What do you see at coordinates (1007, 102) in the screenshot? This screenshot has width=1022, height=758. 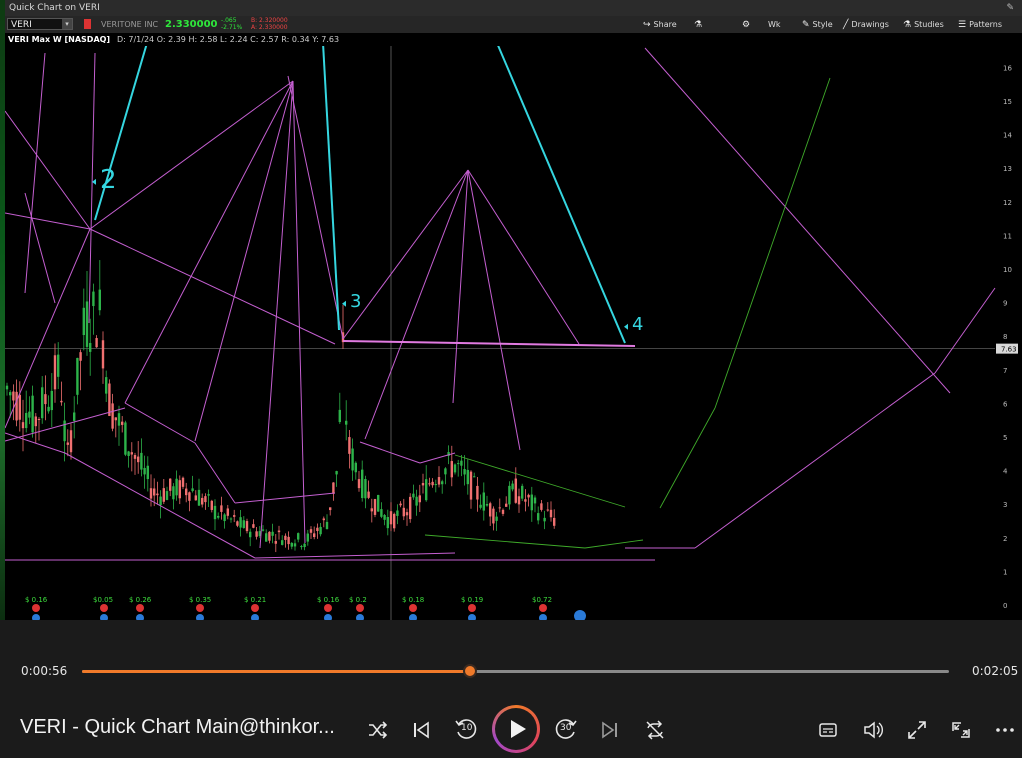 I see `price-tick-label: 15` at bounding box center [1007, 102].